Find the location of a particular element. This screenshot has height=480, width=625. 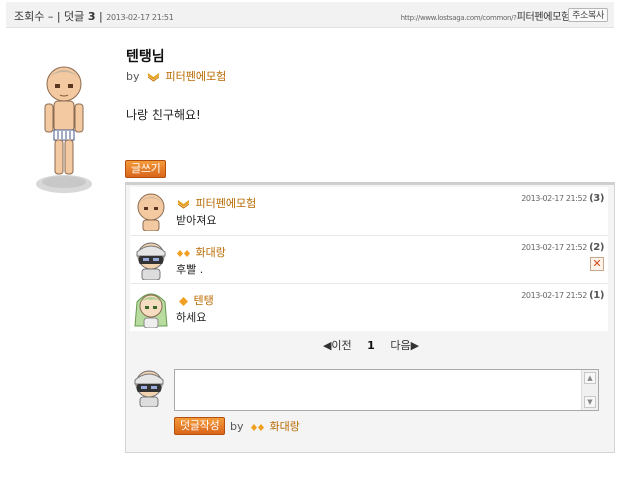

comment-item: 텐탱 하세요 2013-02-17 21:52 (1) is located at coordinates (369, 307).